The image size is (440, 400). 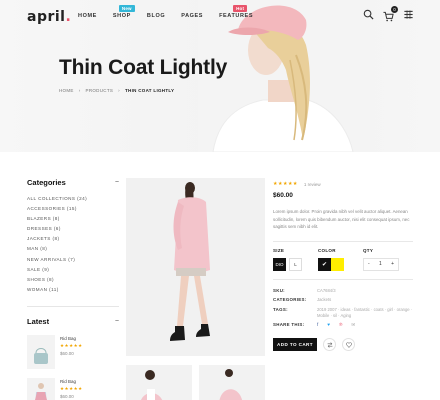 I want to click on compare-button, so click(x=329, y=345).